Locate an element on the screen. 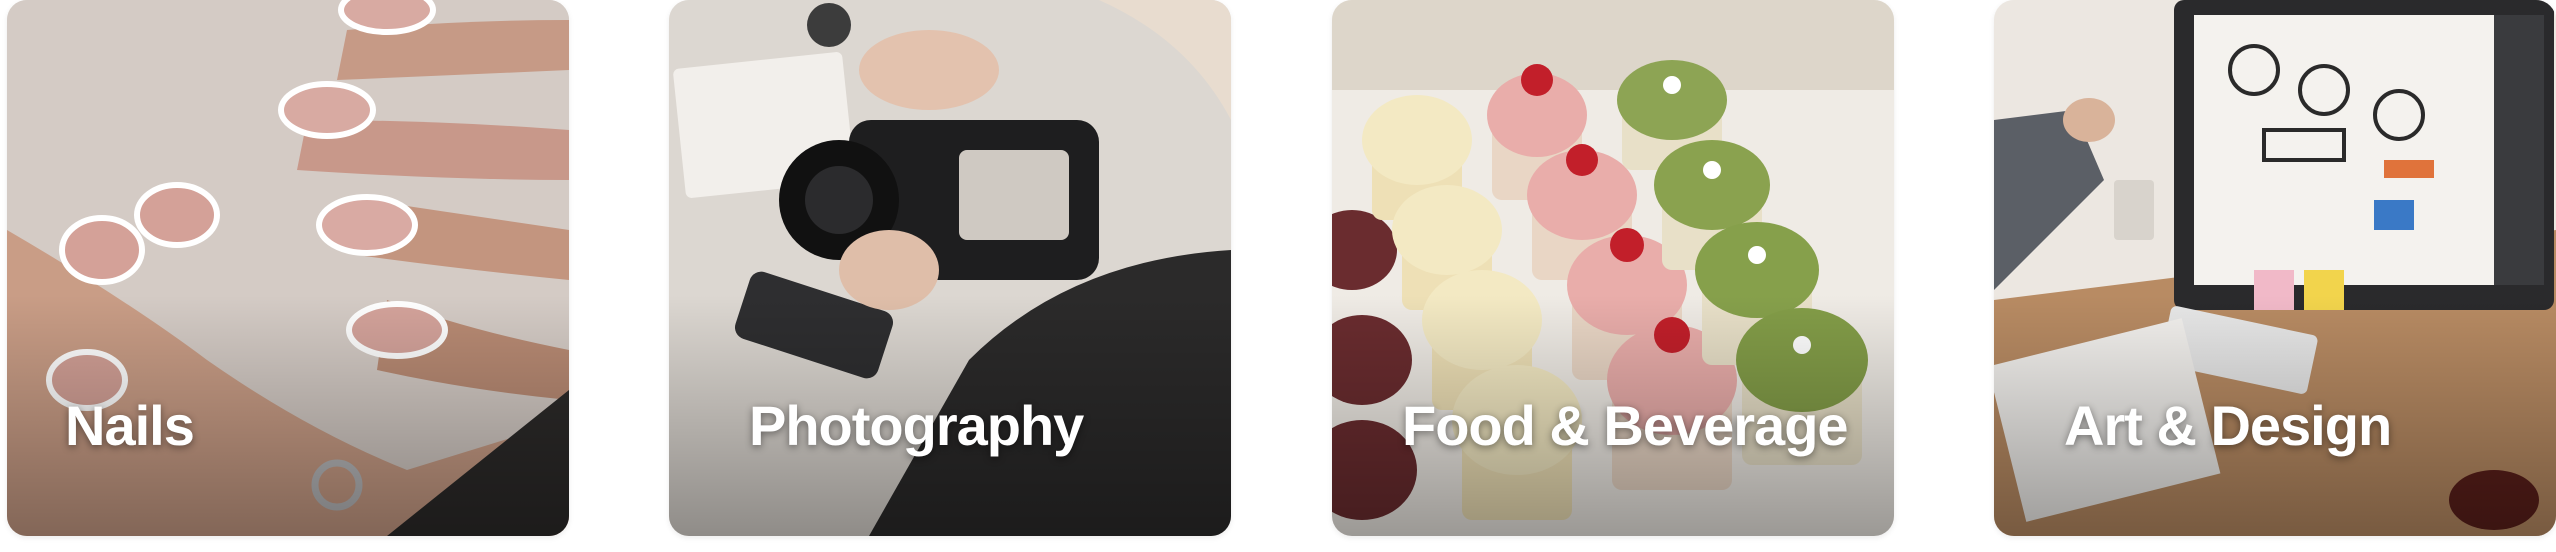 Image resolution: width=2556 pixels, height=552 pixels. category-label-food-beverage: Food & Beverage is located at coordinates (1625, 425).